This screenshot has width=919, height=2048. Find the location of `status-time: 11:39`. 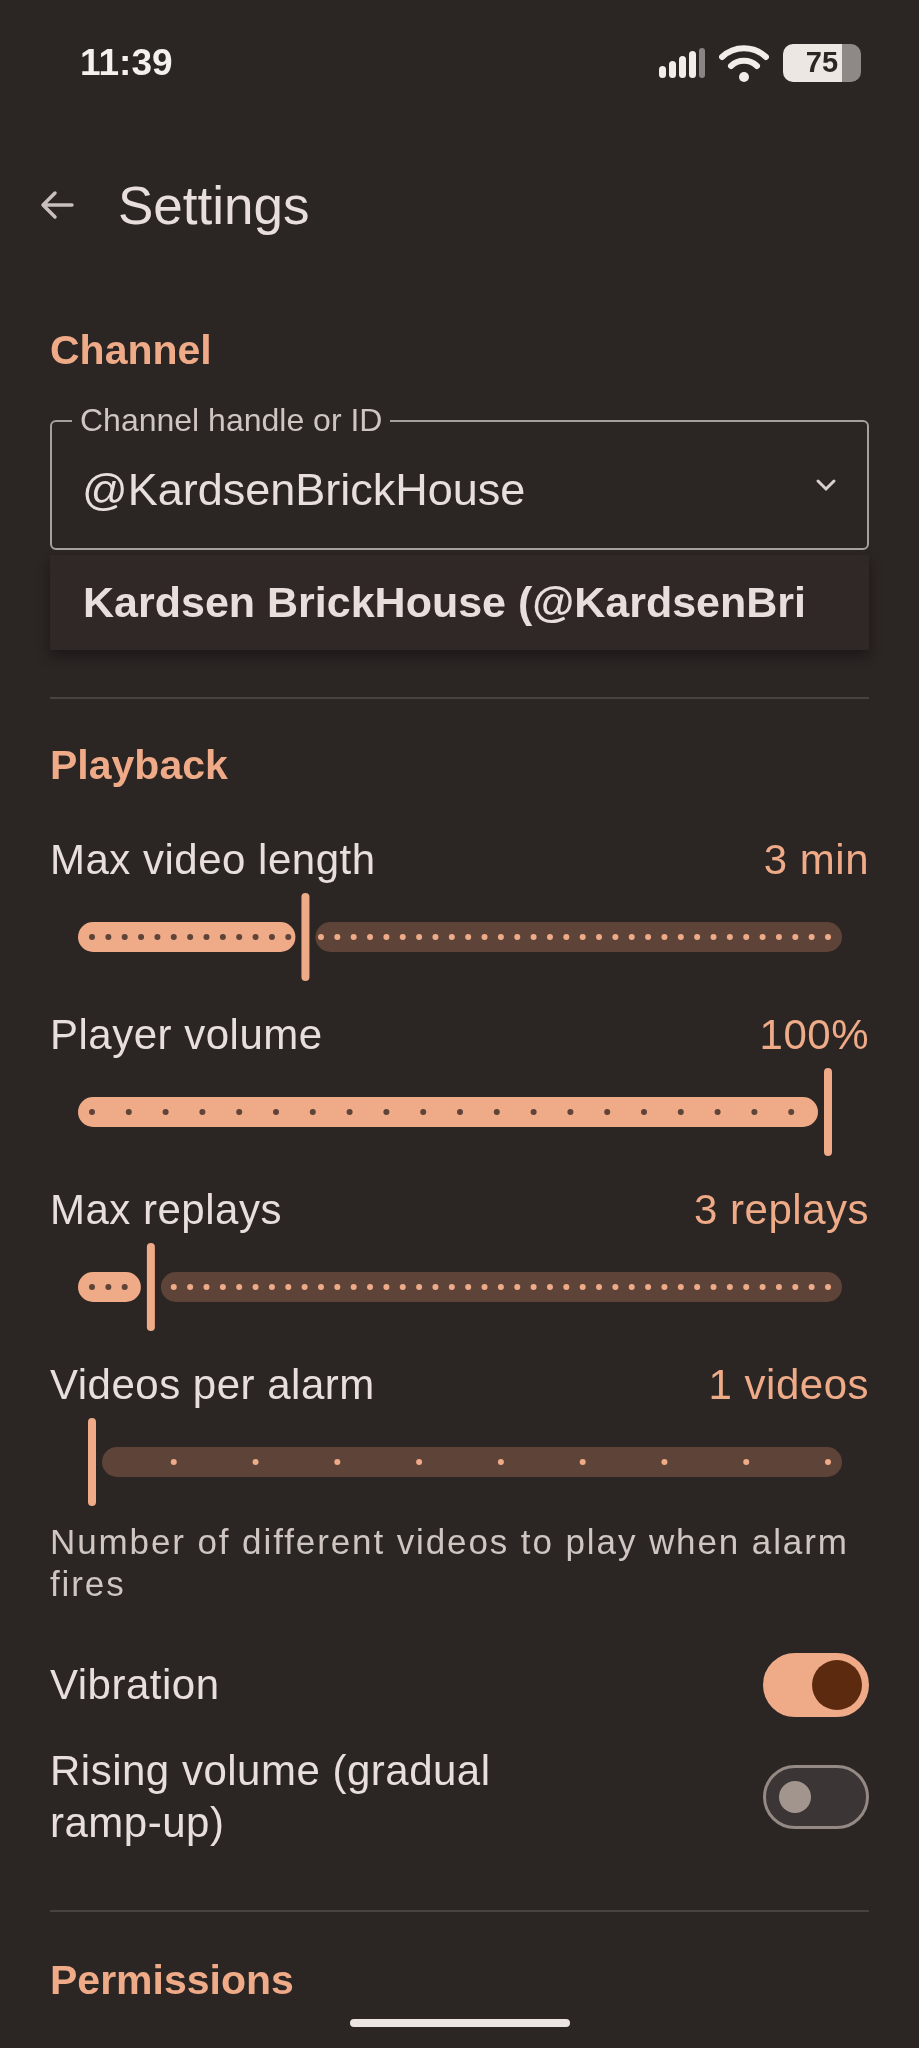

status-time: 11:39 is located at coordinates (126, 62).